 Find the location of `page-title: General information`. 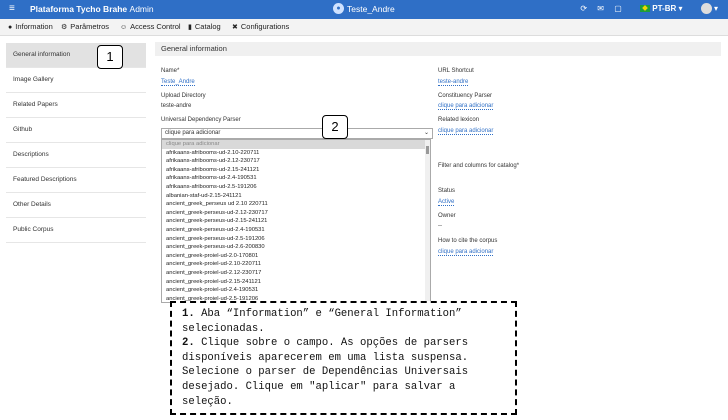

page-title: General information is located at coordinates (438, 49).